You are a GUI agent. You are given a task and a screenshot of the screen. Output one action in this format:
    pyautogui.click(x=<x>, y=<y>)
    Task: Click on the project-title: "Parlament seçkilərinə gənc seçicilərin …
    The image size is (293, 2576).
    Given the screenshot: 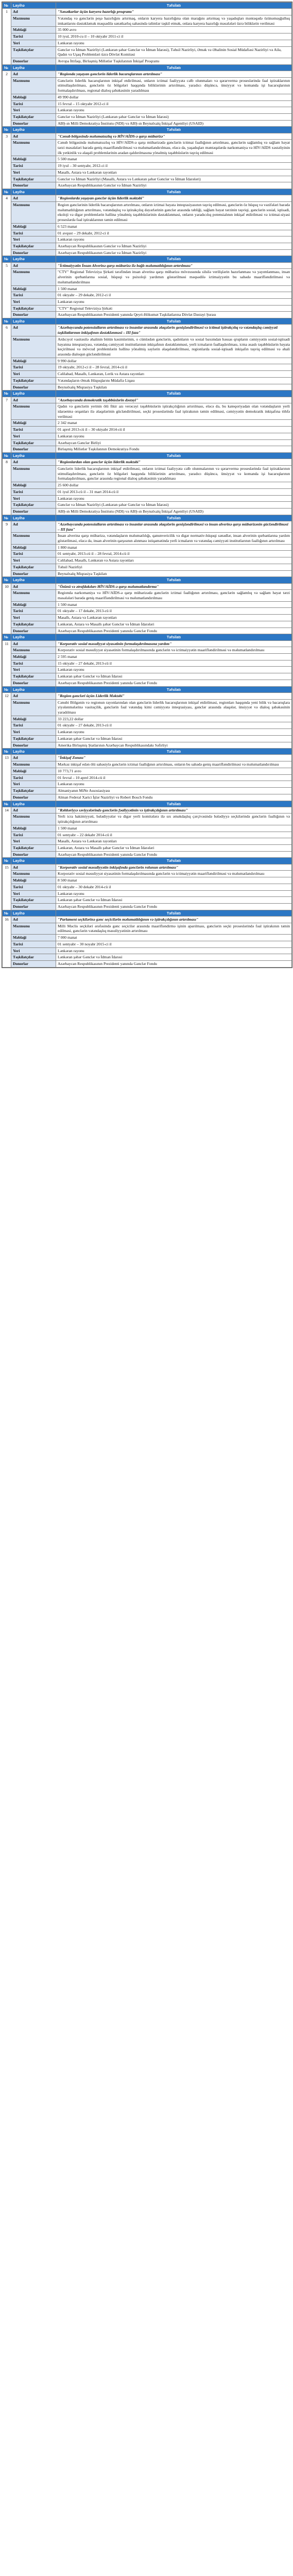 What is the action you would take?
    pyautogui.click(x=174, y=919)
    